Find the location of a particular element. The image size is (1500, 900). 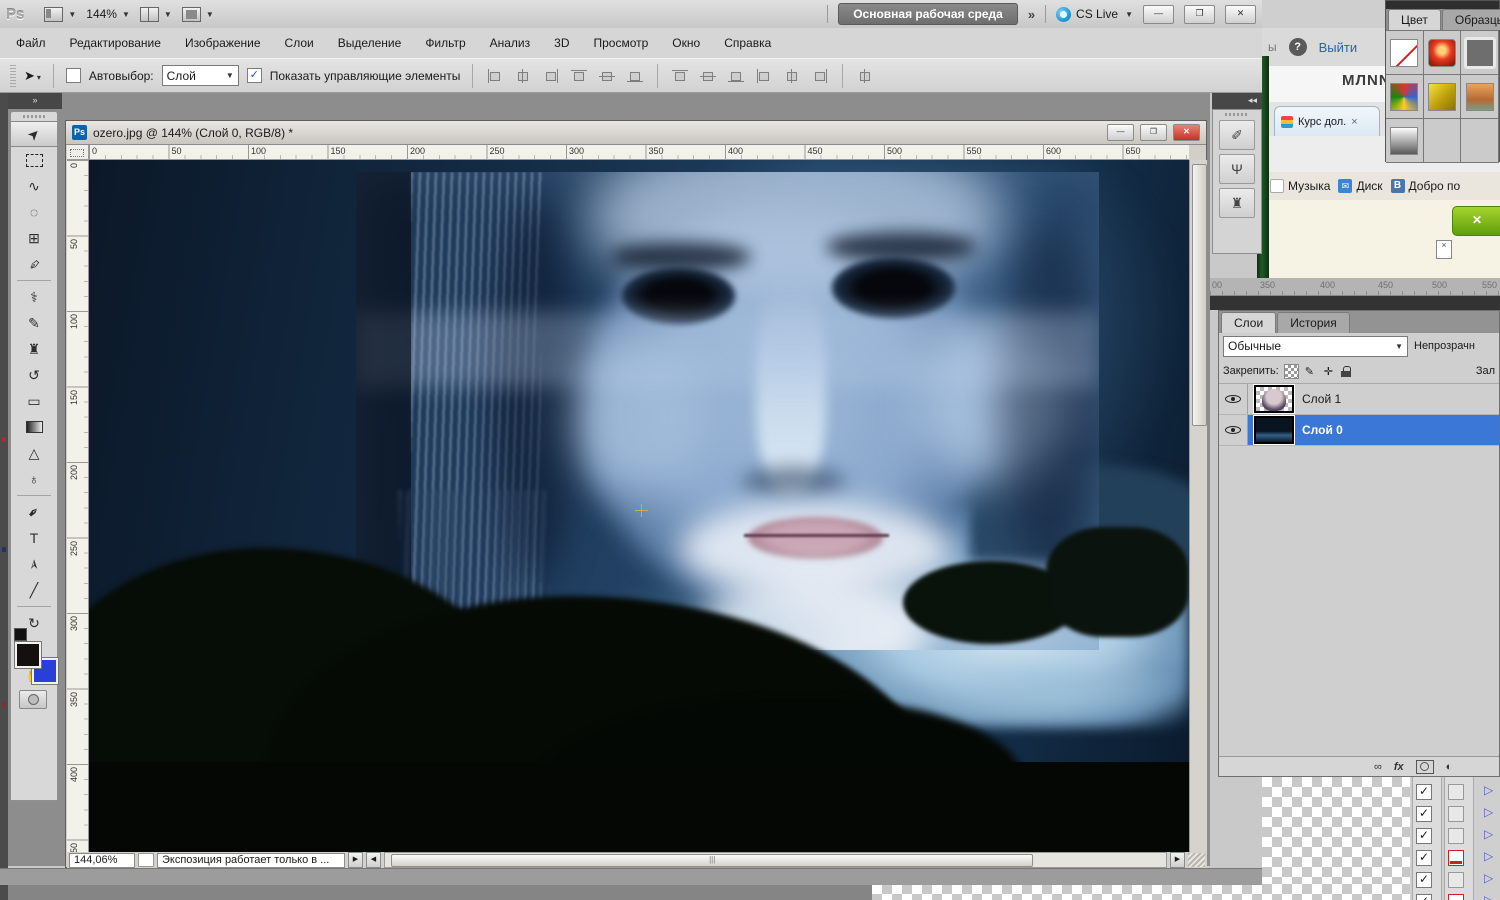

horizontal-scrollbar: ||| is located at coordinates (775, 860).